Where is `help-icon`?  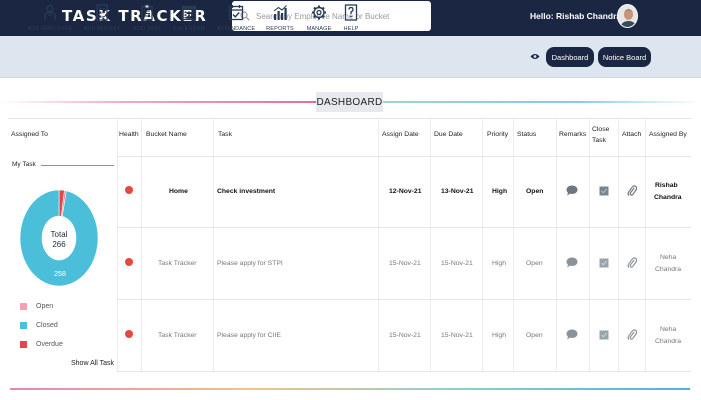 help-icon is located at coordinates (351, 12).